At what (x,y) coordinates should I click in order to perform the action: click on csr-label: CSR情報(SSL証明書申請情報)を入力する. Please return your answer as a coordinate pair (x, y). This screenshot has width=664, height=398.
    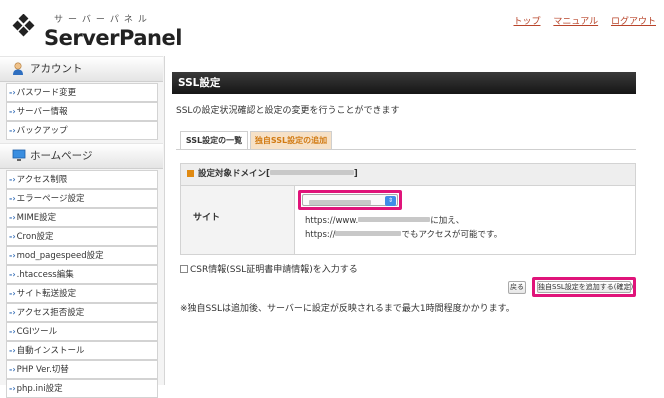
    Looking at the image, I should click on (274, 270).